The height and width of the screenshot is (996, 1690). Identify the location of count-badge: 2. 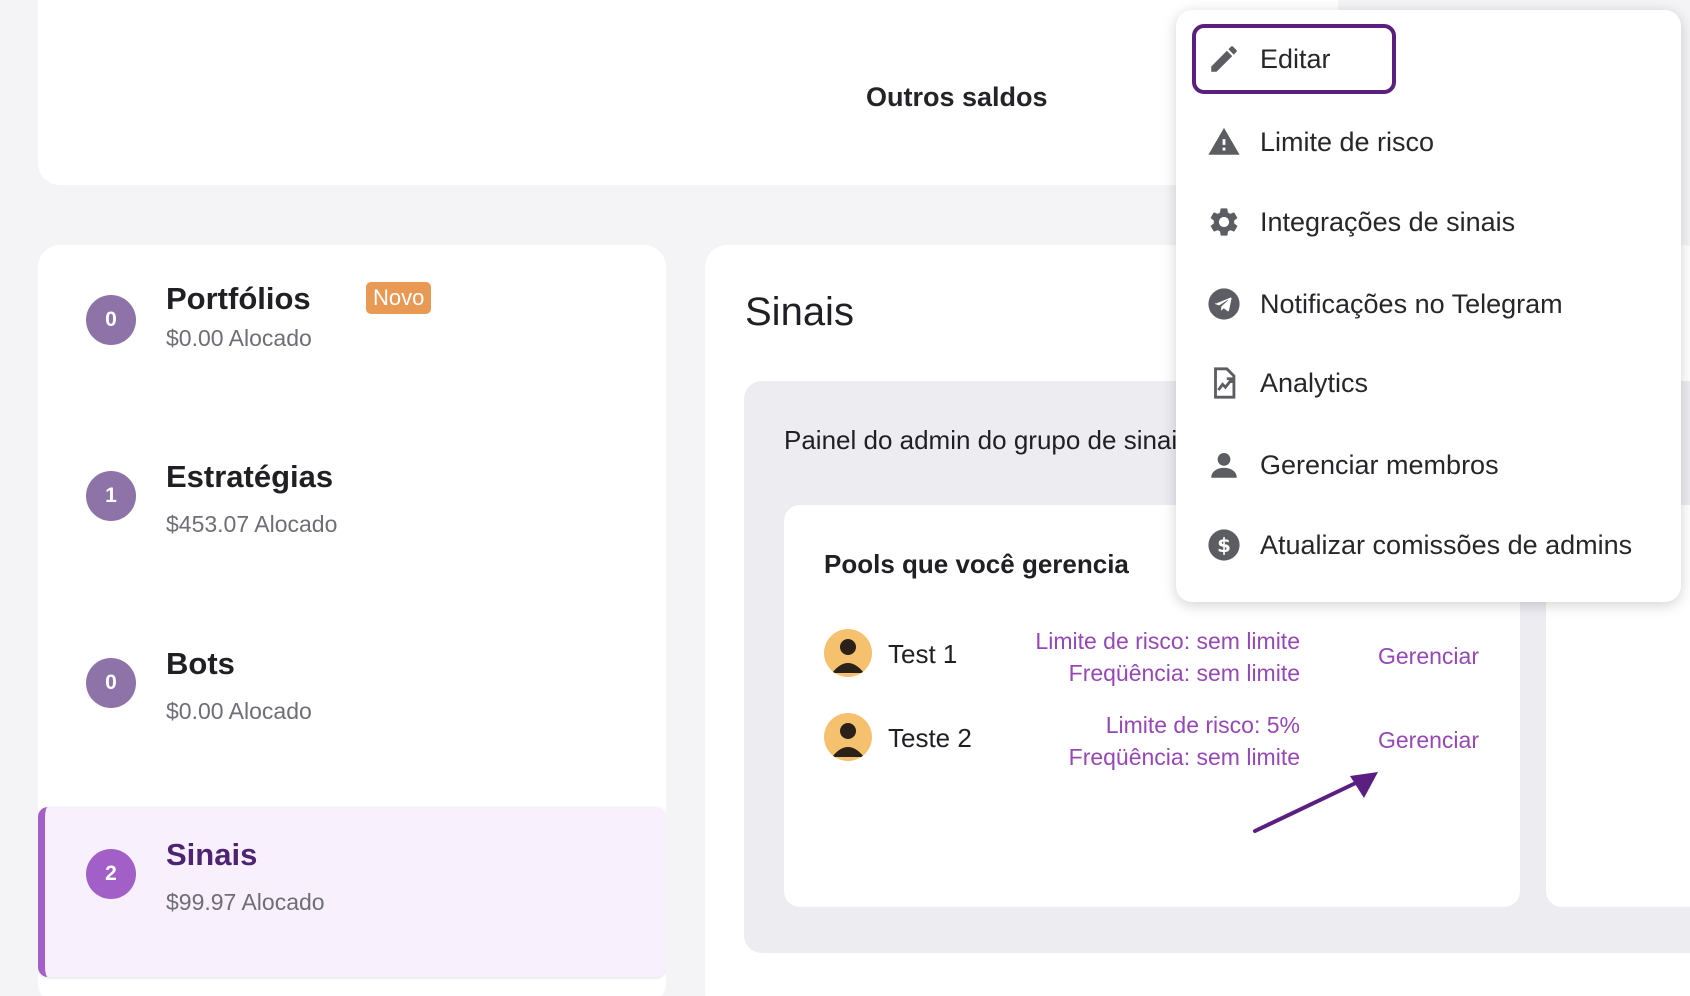
(111, 874).